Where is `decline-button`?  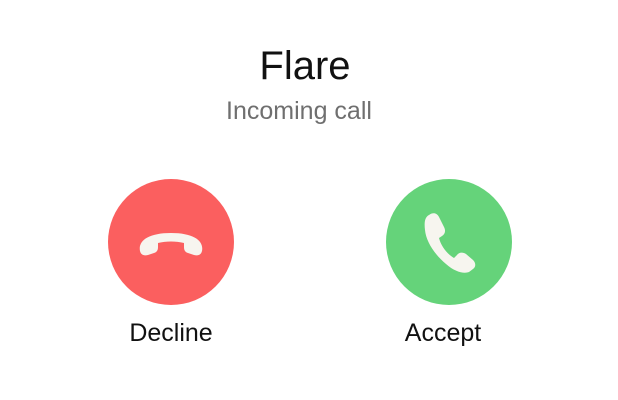
decline-button is located at coordinates (171, 242).